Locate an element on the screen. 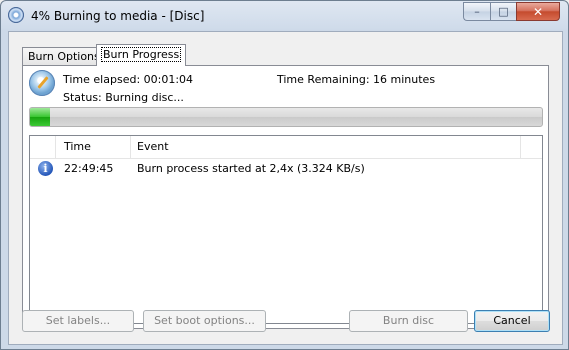 This screenshot has height=350, width=569. minimize-icon: – is located at coordinates (477, 11).